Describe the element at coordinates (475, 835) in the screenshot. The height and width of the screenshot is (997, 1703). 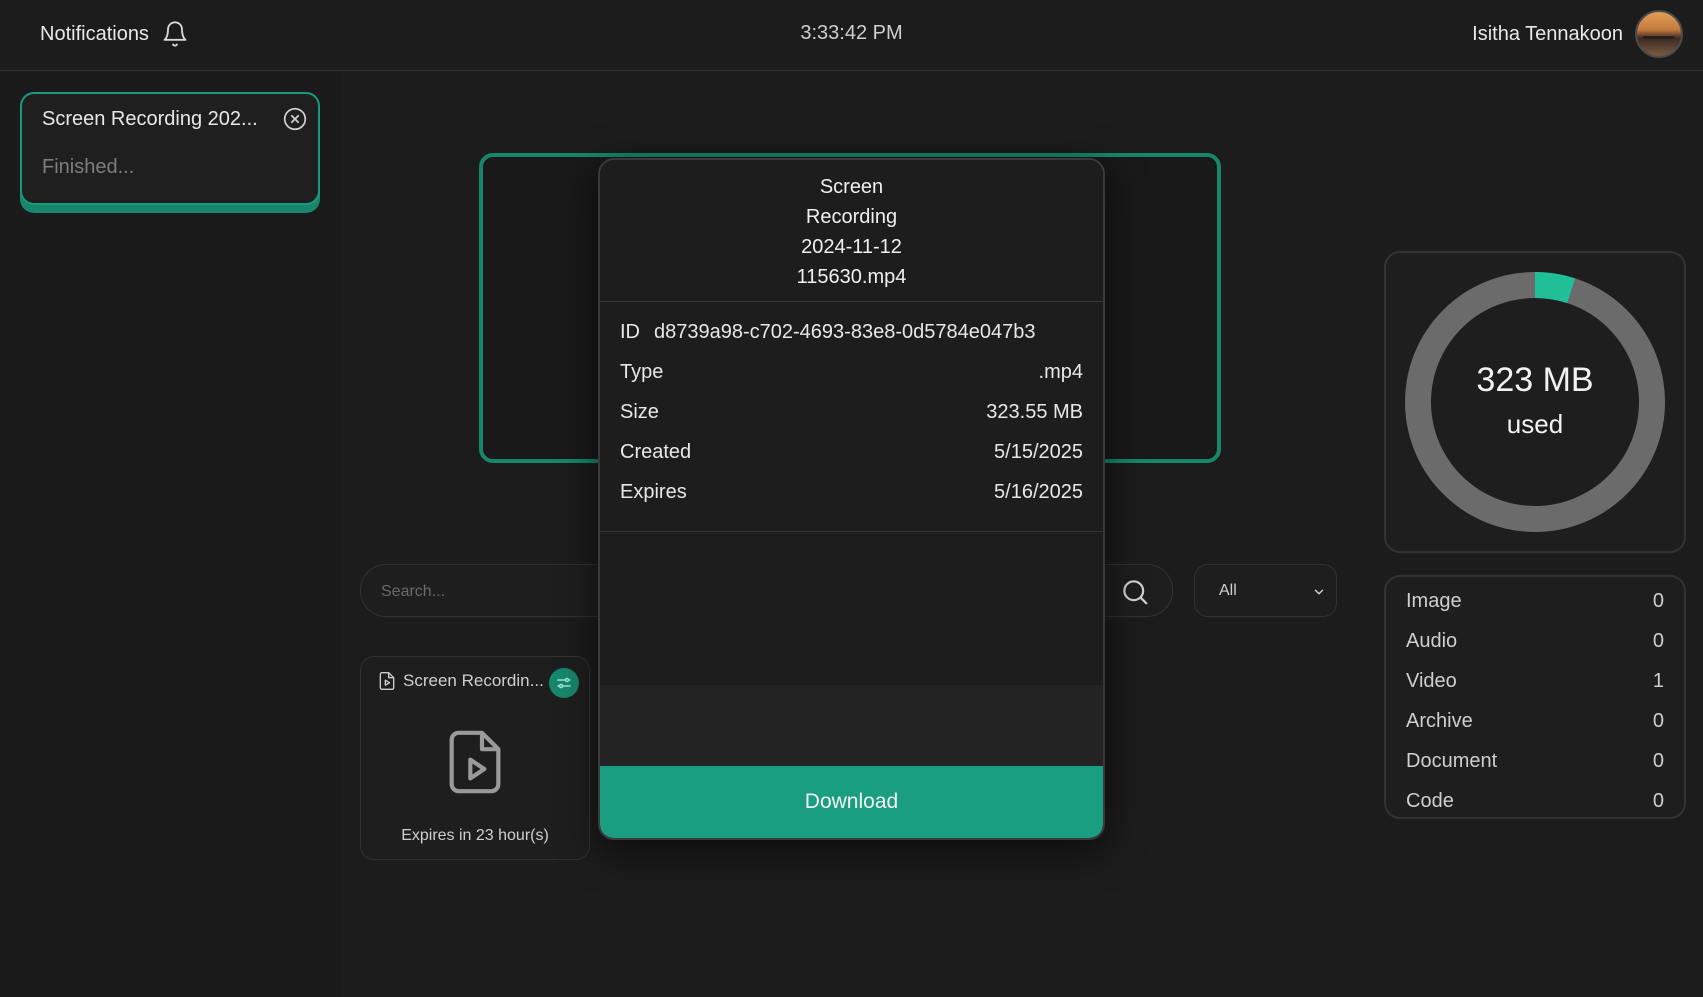
I see `file-card-expiry: Expires in 23 hour(s)` at that location.